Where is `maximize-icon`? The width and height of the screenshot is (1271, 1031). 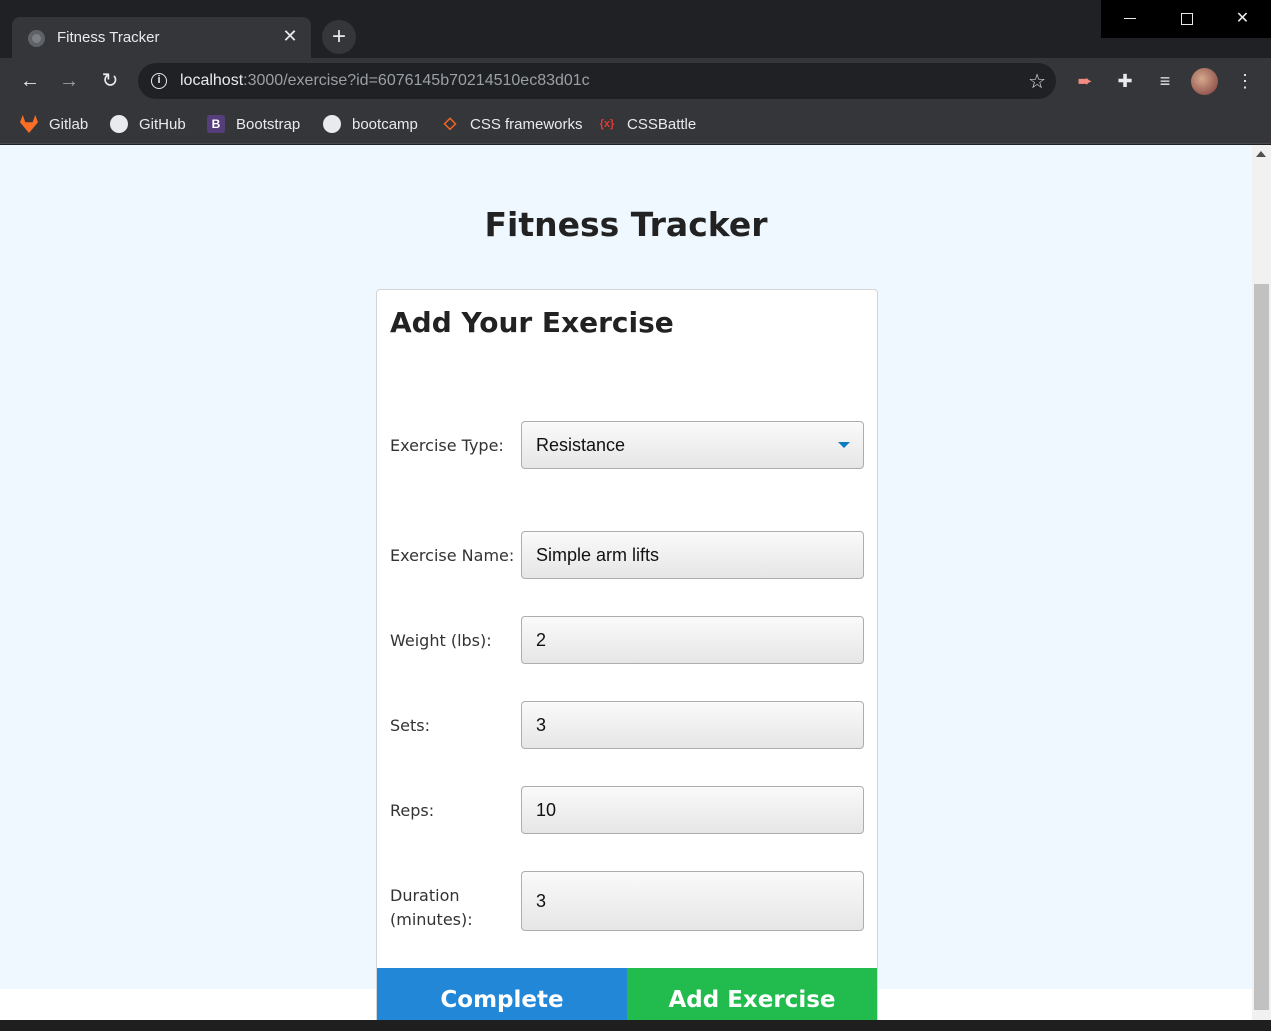
maximize-icon is located at coordinates (1186, 18).